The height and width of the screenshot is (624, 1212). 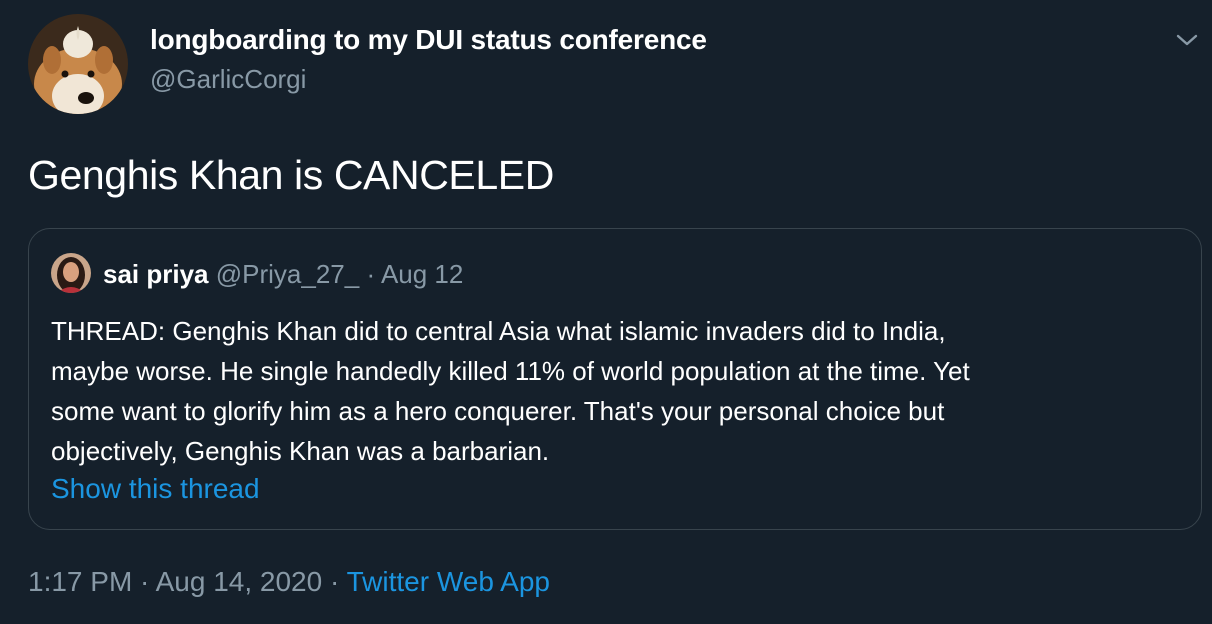 I want to click on tweet-meta: 1:17 PM · Aug 14, 2020 · Twitter Web App, so click(x=289, y=582).